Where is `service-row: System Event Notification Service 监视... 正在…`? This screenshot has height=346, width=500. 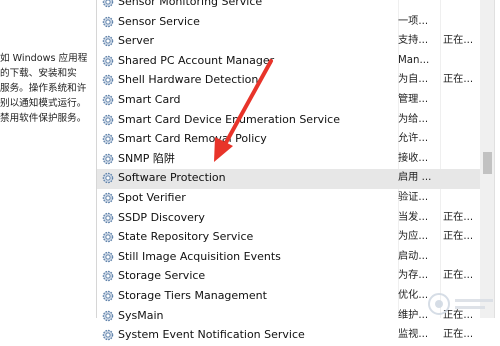 service-row: System Event Notification Service 监视... 正在… is located at coordinates (288, 336).